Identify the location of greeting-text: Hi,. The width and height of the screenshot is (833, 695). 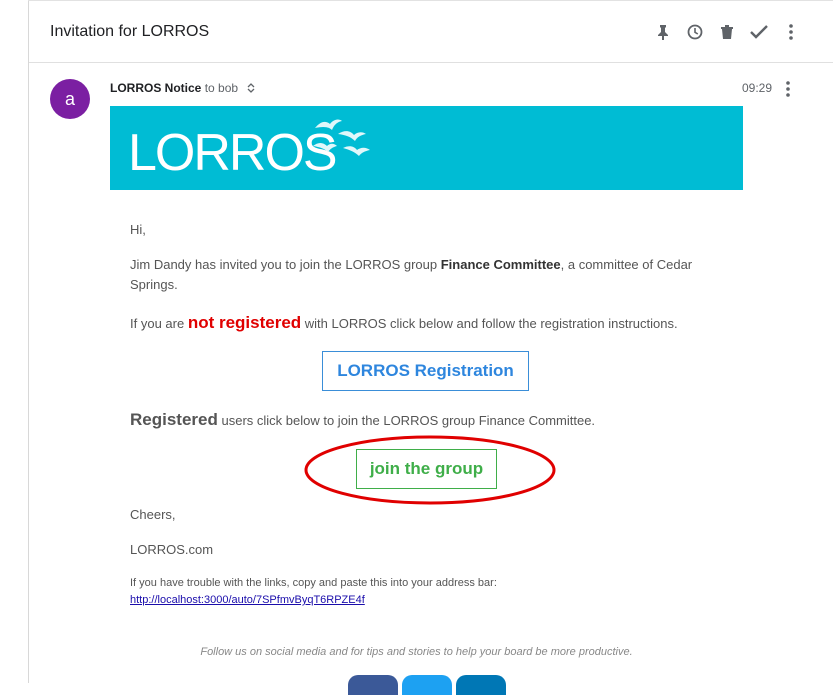
(138, 229).